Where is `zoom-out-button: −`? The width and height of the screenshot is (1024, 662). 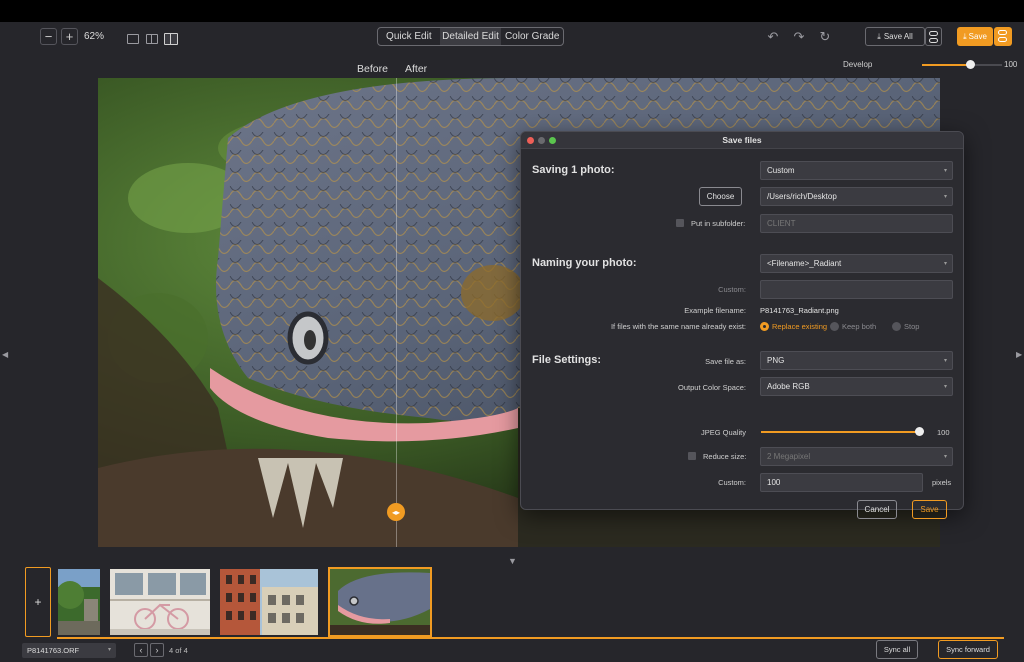 zoom-out-button: − is located at coordinates (48, 36).